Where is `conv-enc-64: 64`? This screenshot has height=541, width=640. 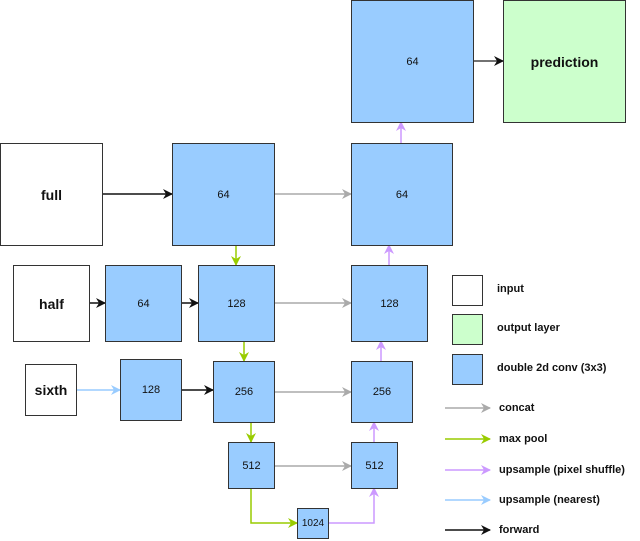
conv-enc-64: 64 is located at coordinates (223, 194).